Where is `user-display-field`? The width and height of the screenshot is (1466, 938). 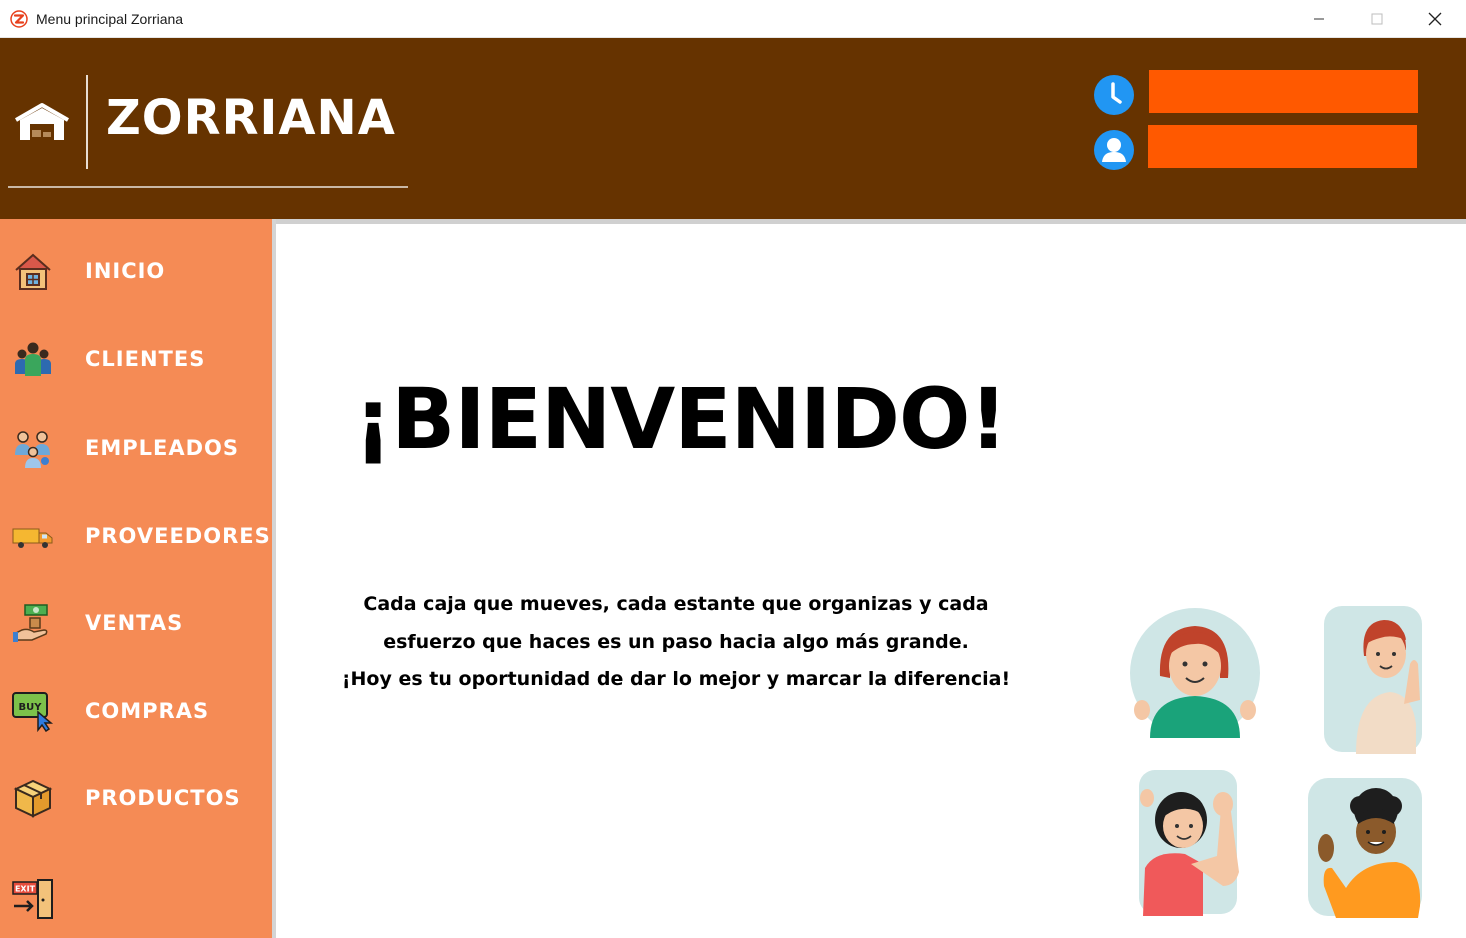
user-display-field is located at coordinates (1282, 146).